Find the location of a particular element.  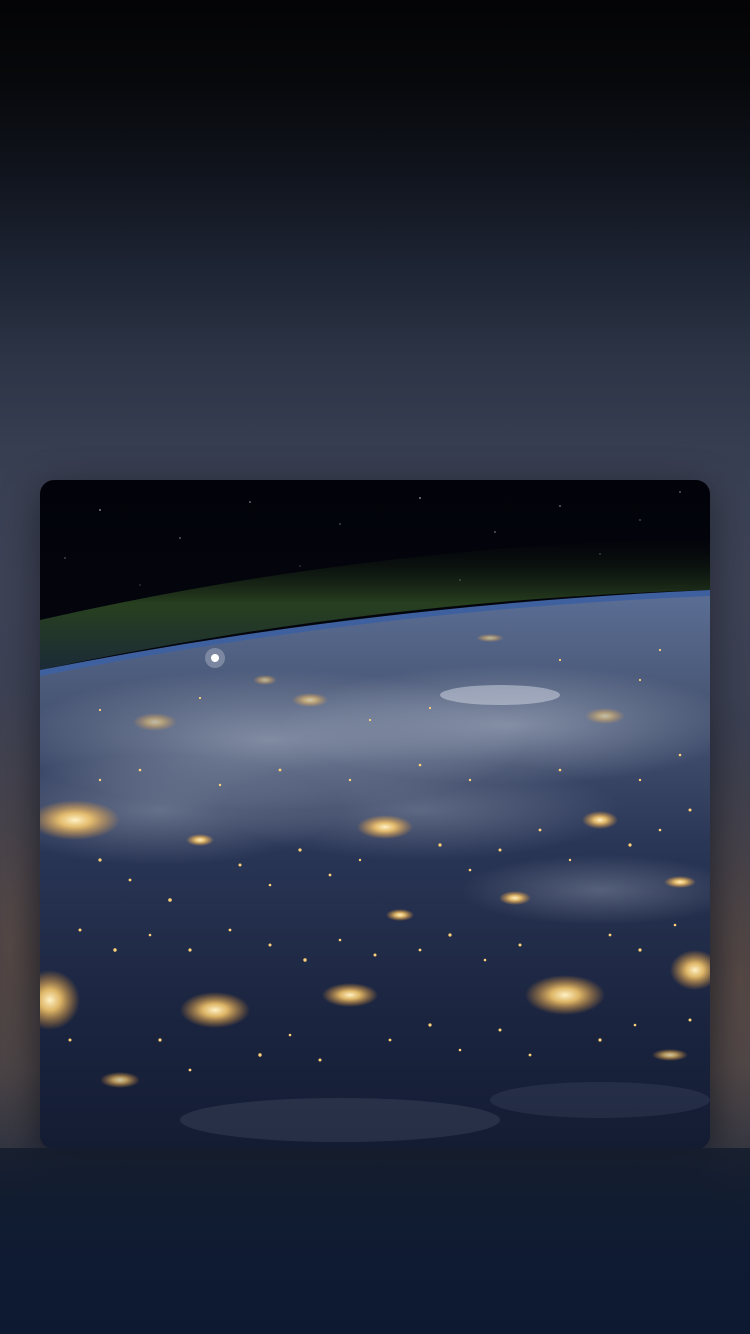

player-controls-area is located at coordinates (375, 1241).